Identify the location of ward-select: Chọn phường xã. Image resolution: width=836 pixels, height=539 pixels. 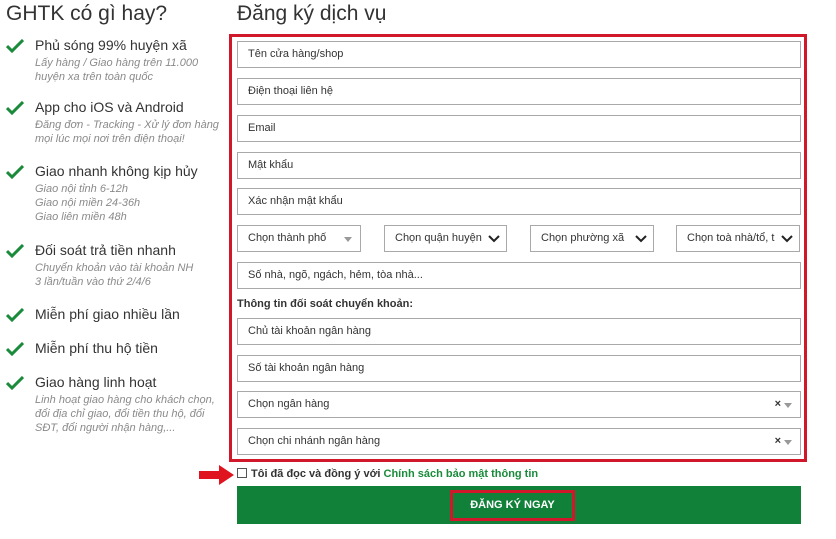
(592, 238).